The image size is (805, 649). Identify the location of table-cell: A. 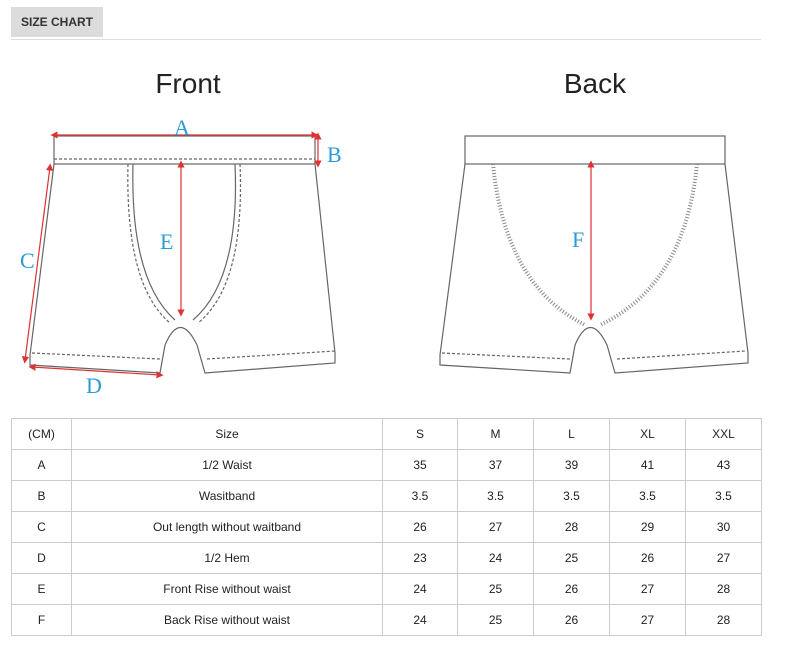
(41, 465).